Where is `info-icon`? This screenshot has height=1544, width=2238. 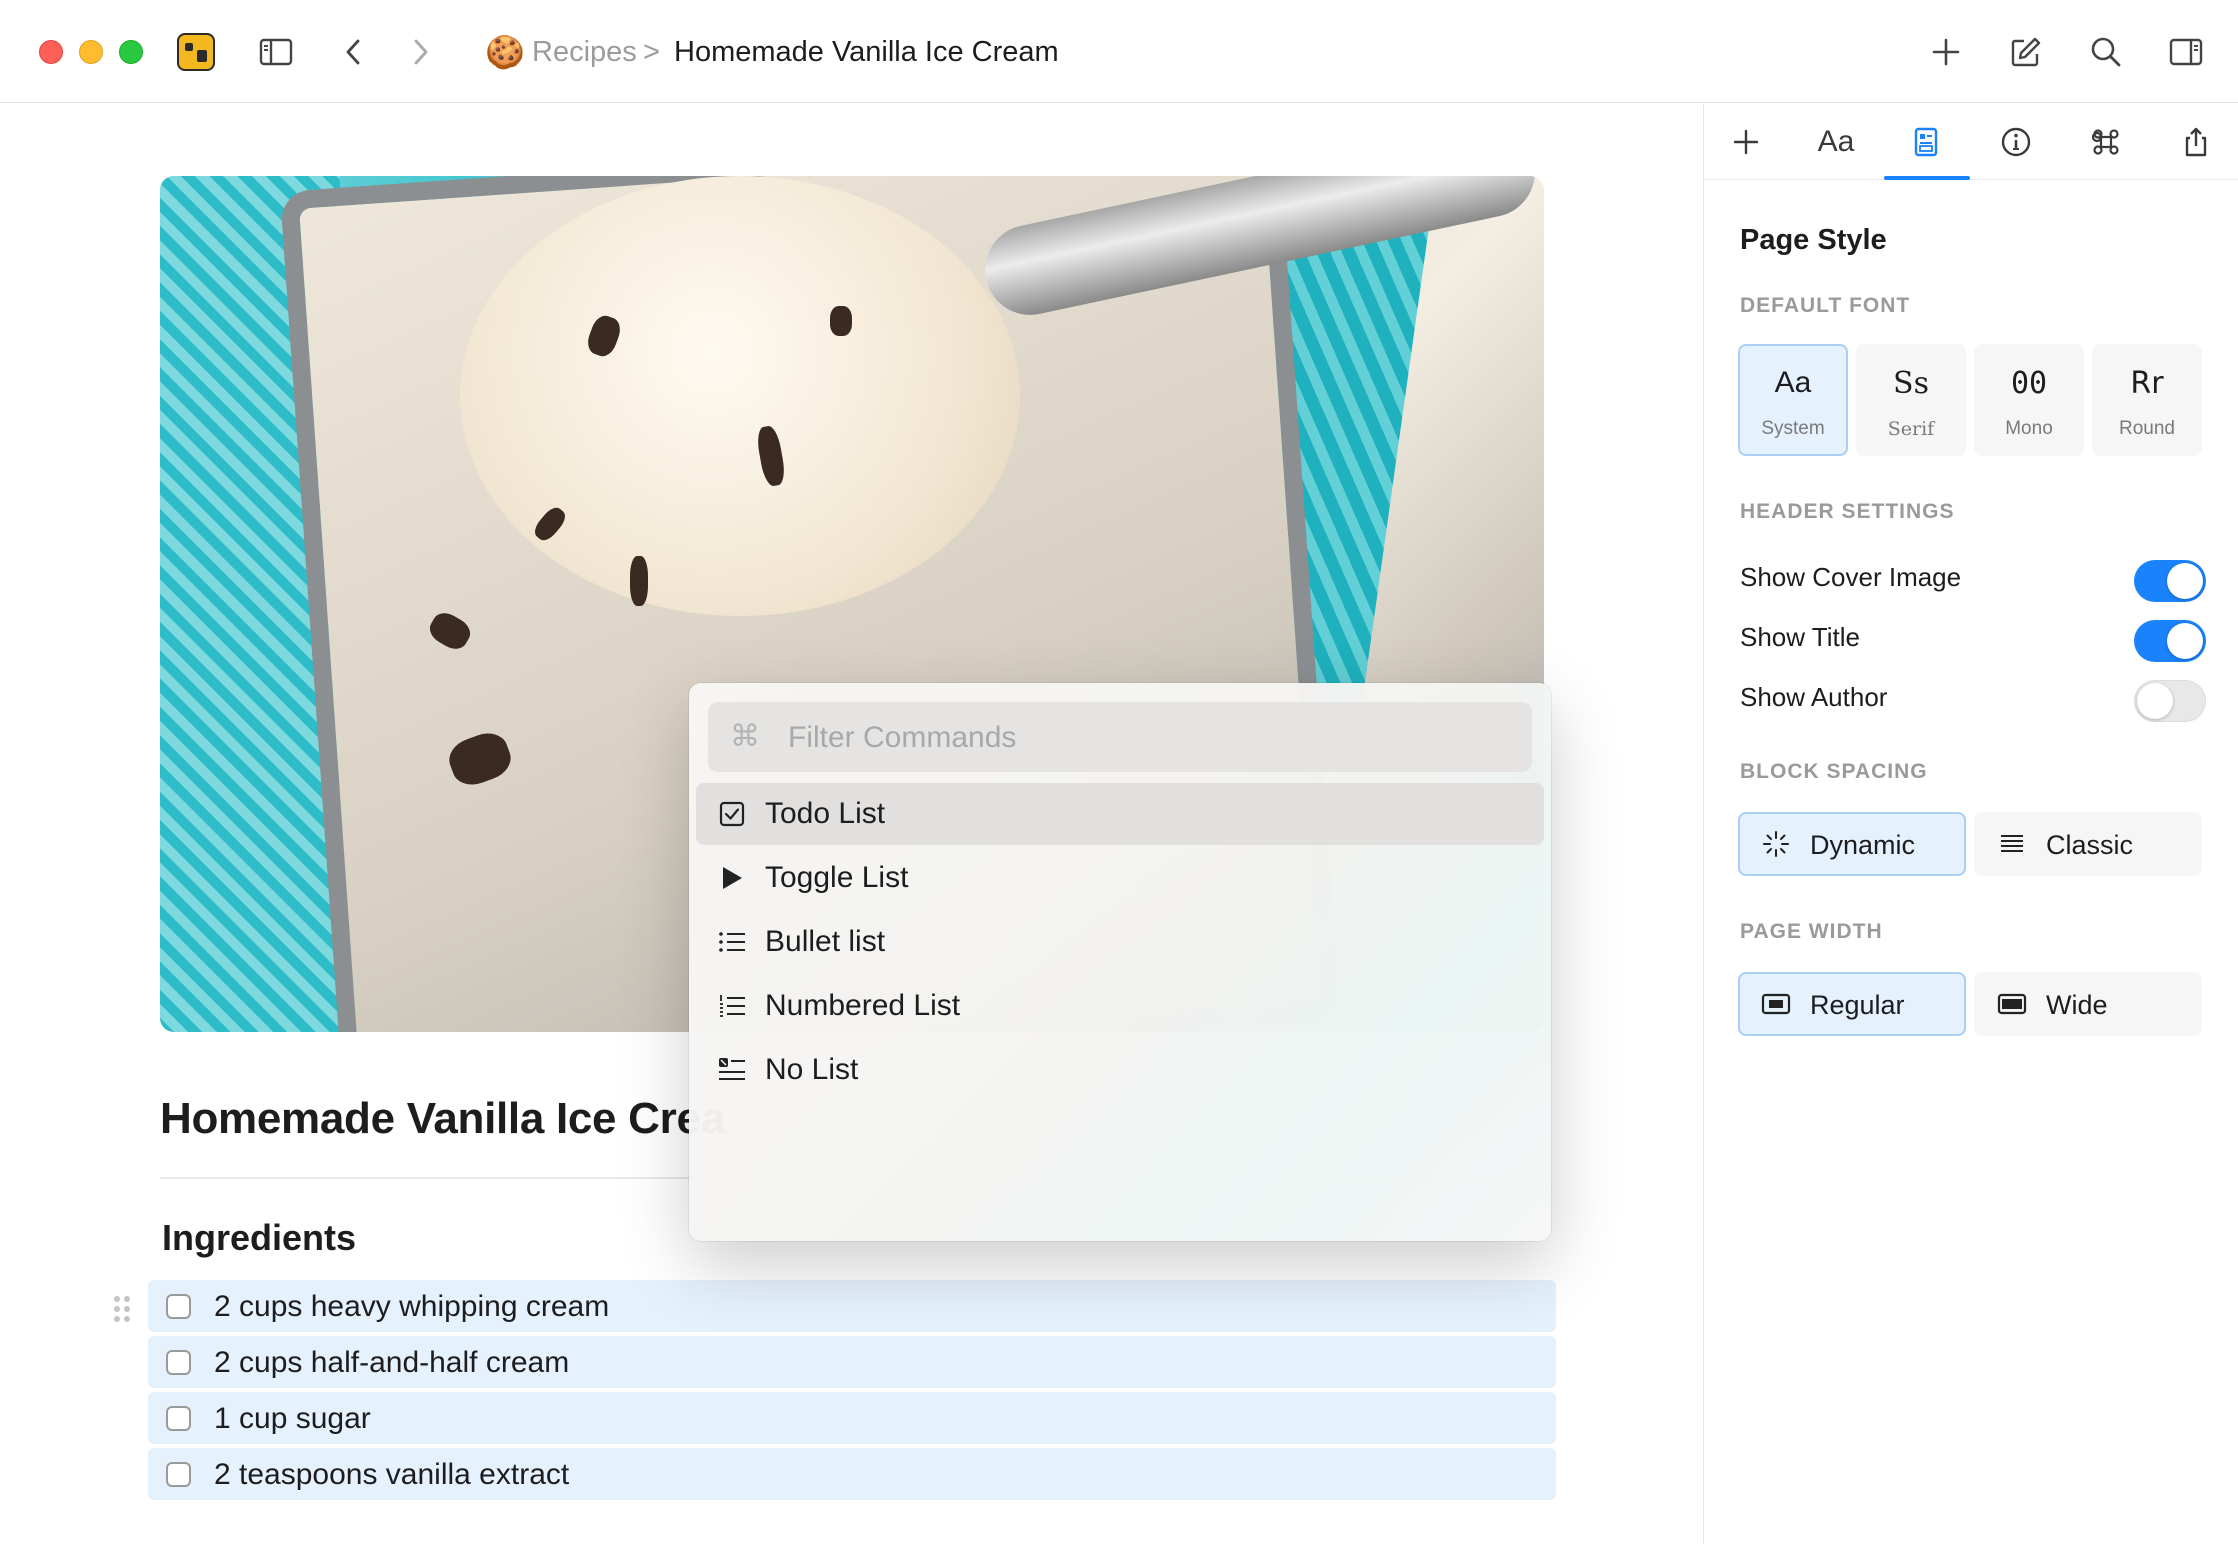
info-icon is located at coordinates (2016, 142).